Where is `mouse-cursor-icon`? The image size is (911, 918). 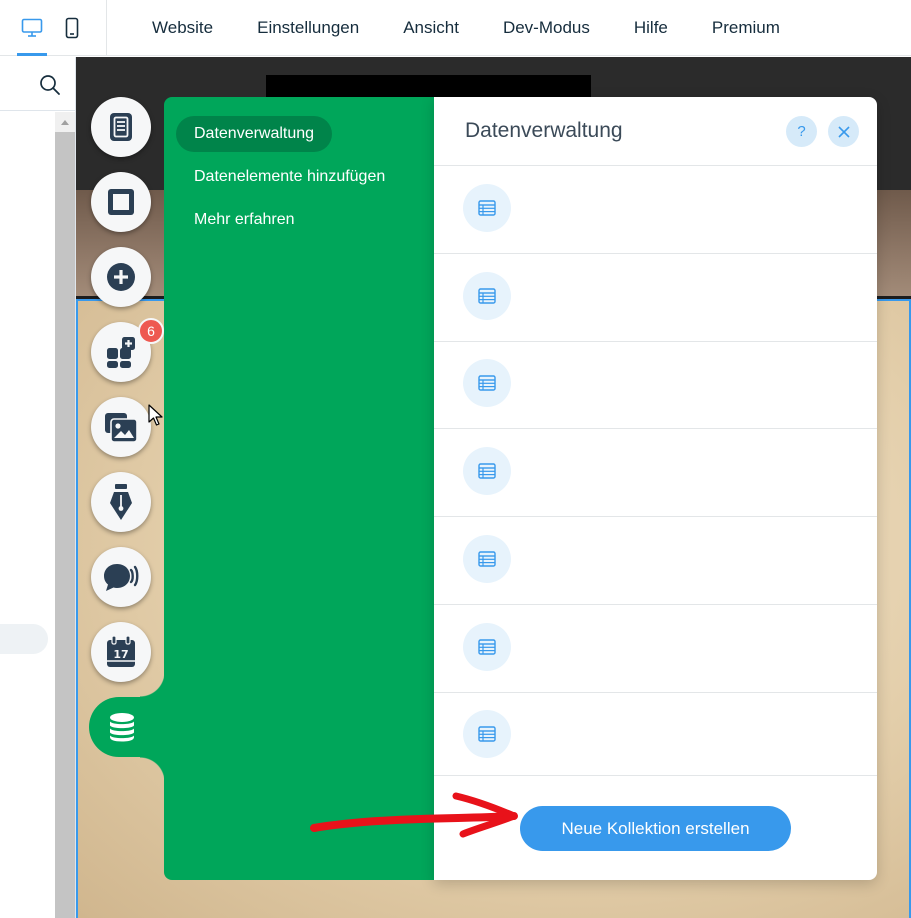 mouse-cursor-icon is located at coordinates (155, 415).